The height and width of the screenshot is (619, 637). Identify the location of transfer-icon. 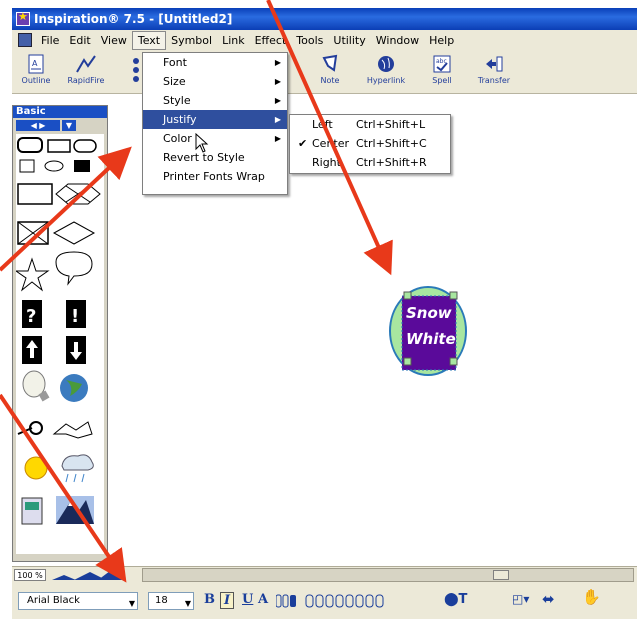
(494, 64).